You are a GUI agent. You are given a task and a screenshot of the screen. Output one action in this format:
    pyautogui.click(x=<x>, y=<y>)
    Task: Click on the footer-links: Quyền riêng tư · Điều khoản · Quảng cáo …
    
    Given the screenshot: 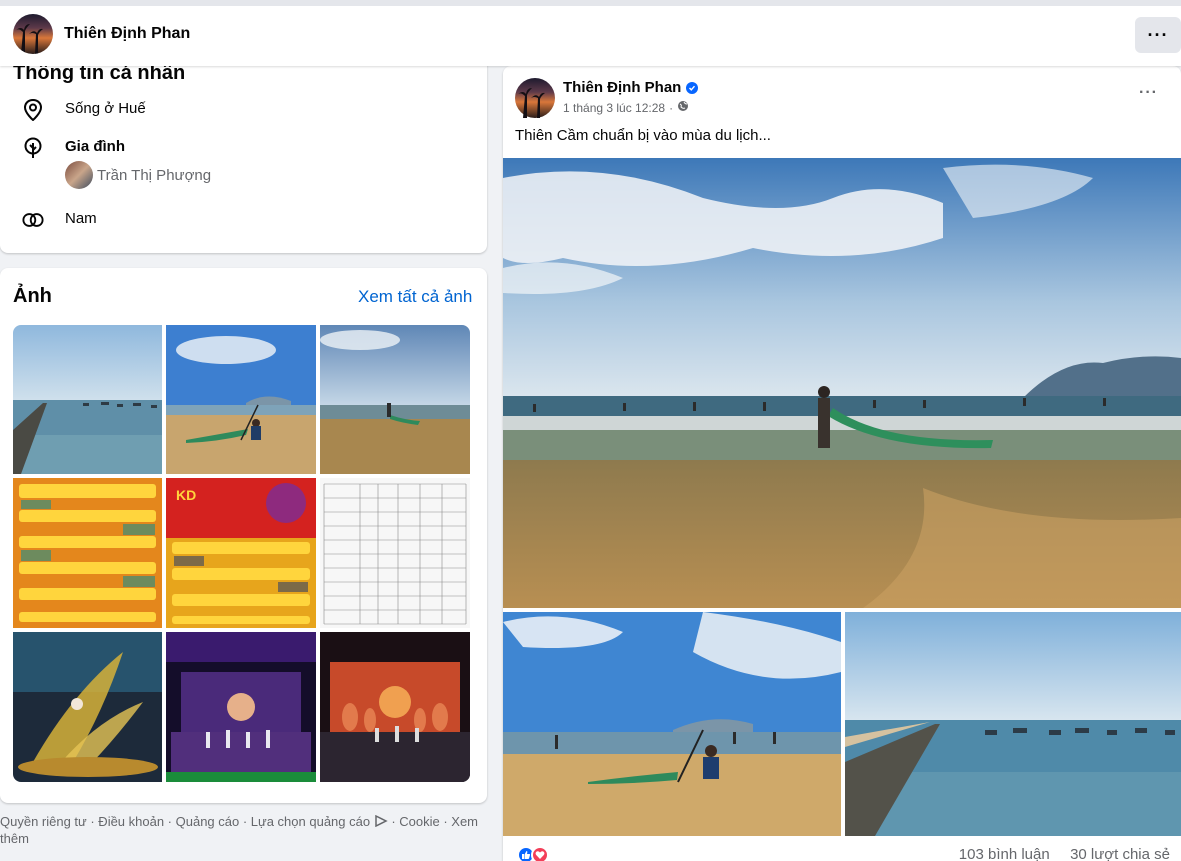 What is the action you would take?
    pyautogui.click(x=243, y=830)
    